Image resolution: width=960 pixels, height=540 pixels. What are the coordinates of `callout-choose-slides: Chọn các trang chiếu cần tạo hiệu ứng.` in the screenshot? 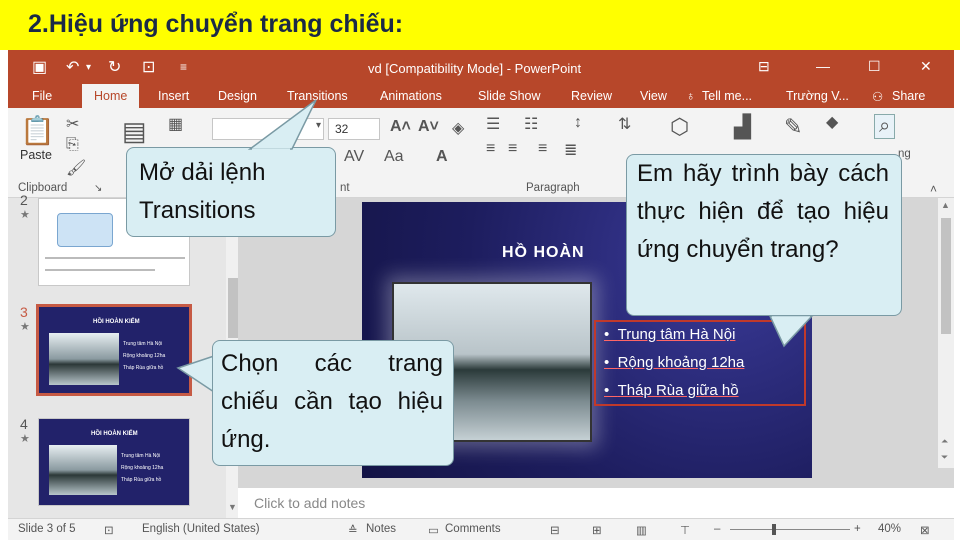 It's located at (333, 403).